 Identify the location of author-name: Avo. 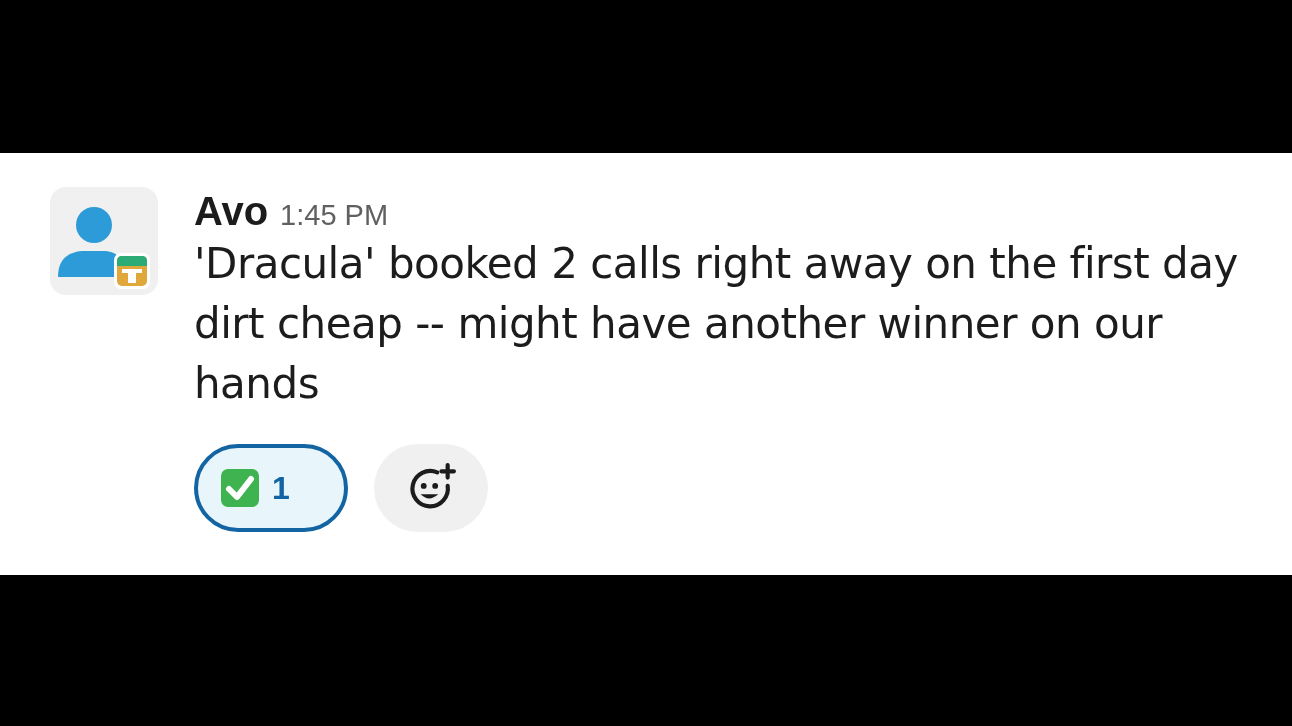
(231, 211).